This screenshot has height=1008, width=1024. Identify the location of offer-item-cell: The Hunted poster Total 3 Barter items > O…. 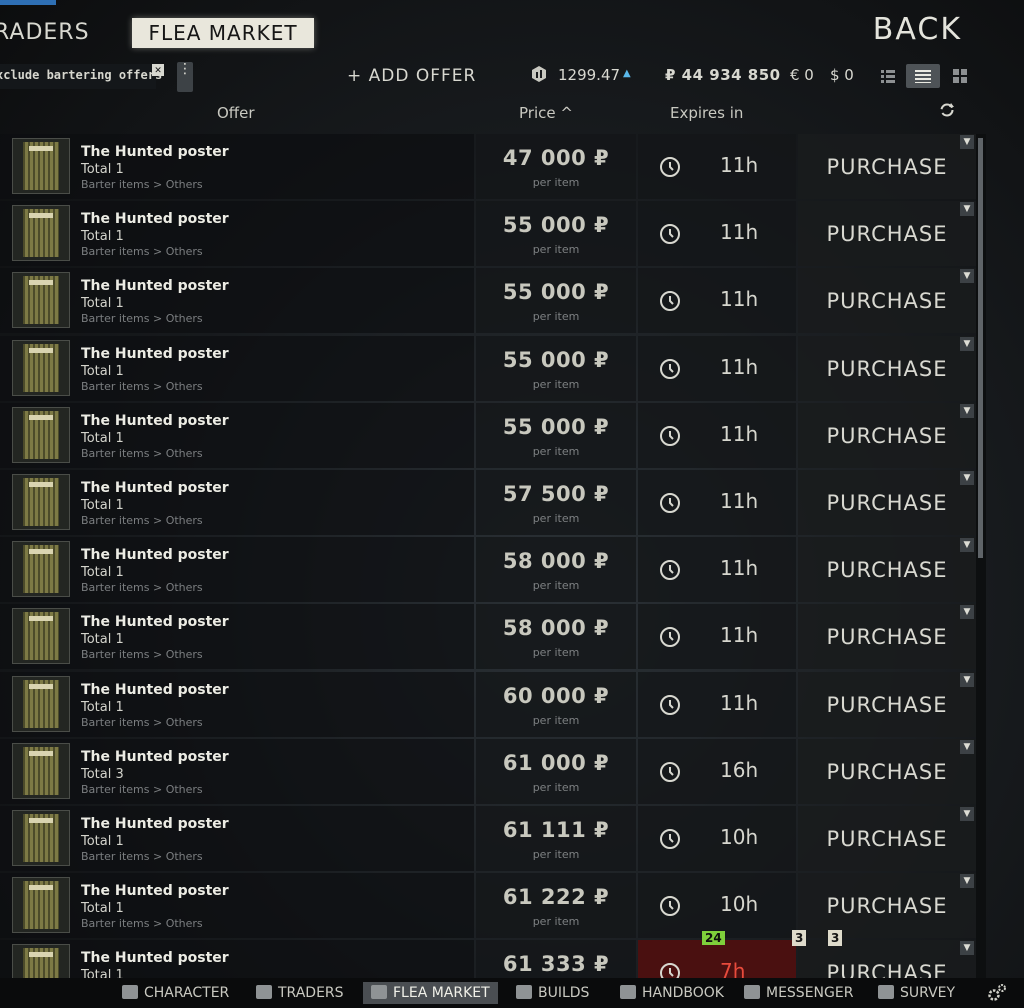
(237, 771).